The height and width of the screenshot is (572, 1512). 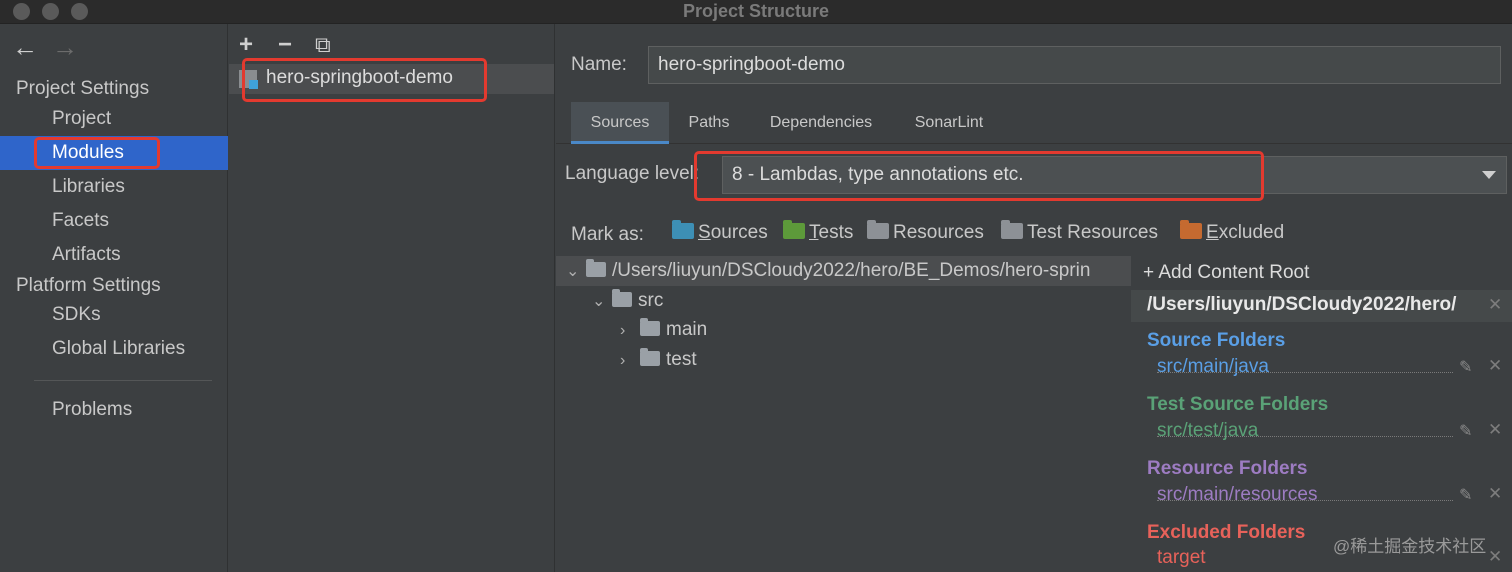 I want to click on module-name-input: hero-springboot-demo, so click(x=1074, y=65).